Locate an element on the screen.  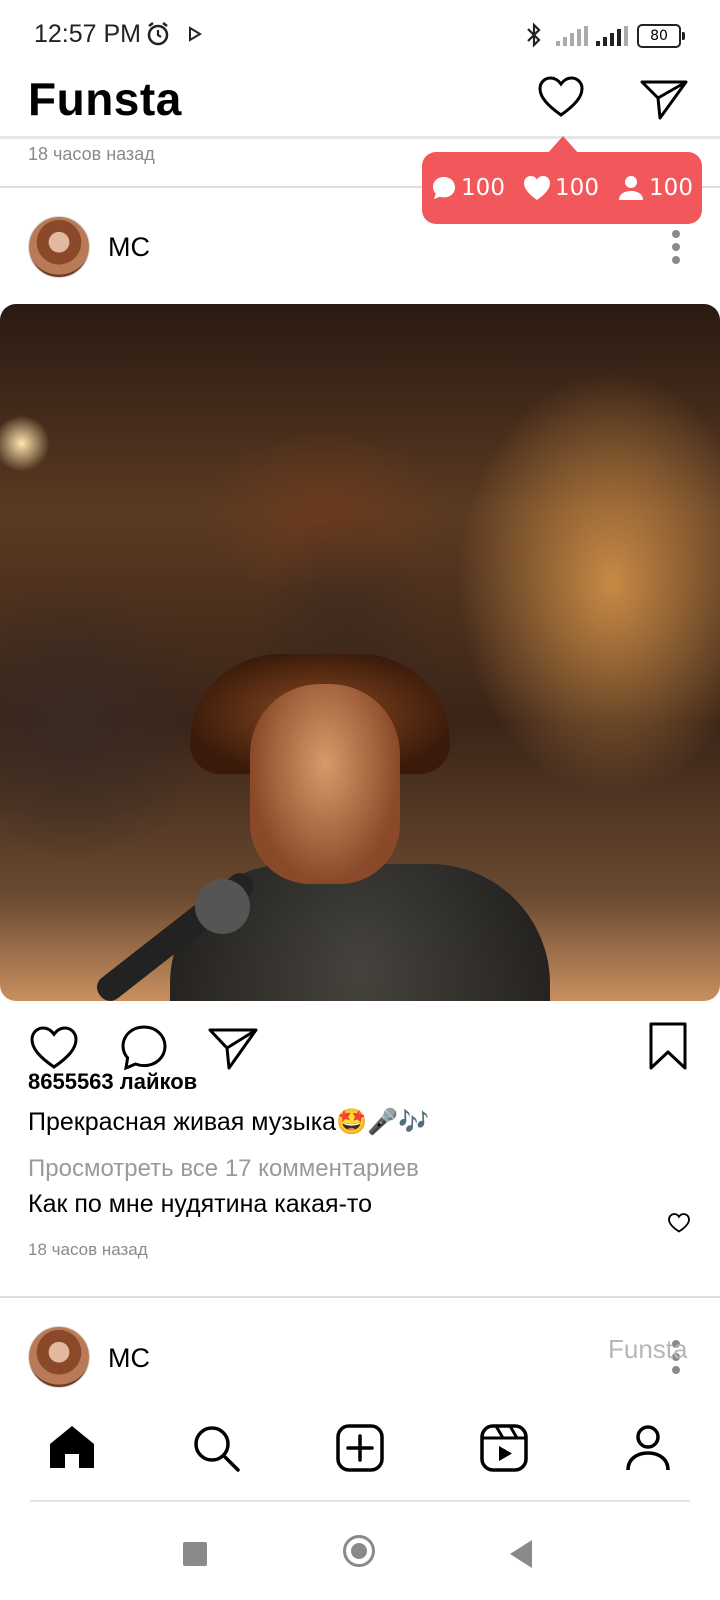
tooltip-comments: 100 is located at coordinates (468, 188).